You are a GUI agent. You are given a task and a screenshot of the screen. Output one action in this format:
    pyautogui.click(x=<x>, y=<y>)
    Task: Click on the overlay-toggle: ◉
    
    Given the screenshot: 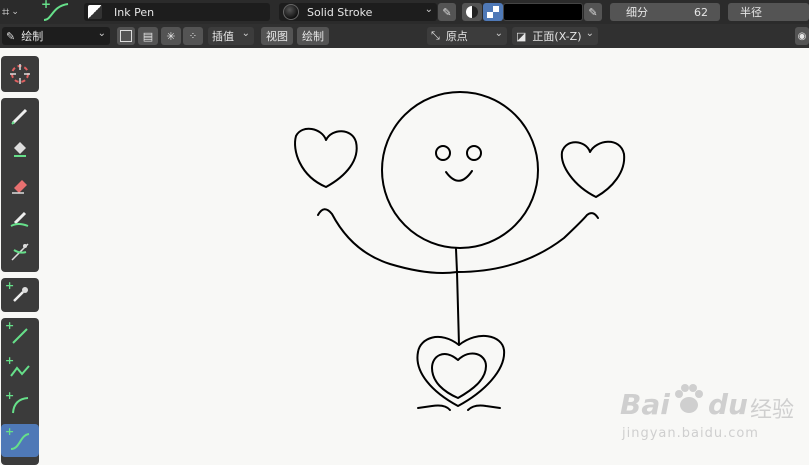 What is the action you would take?
    pyautogui.click(x=802, y=36)
    